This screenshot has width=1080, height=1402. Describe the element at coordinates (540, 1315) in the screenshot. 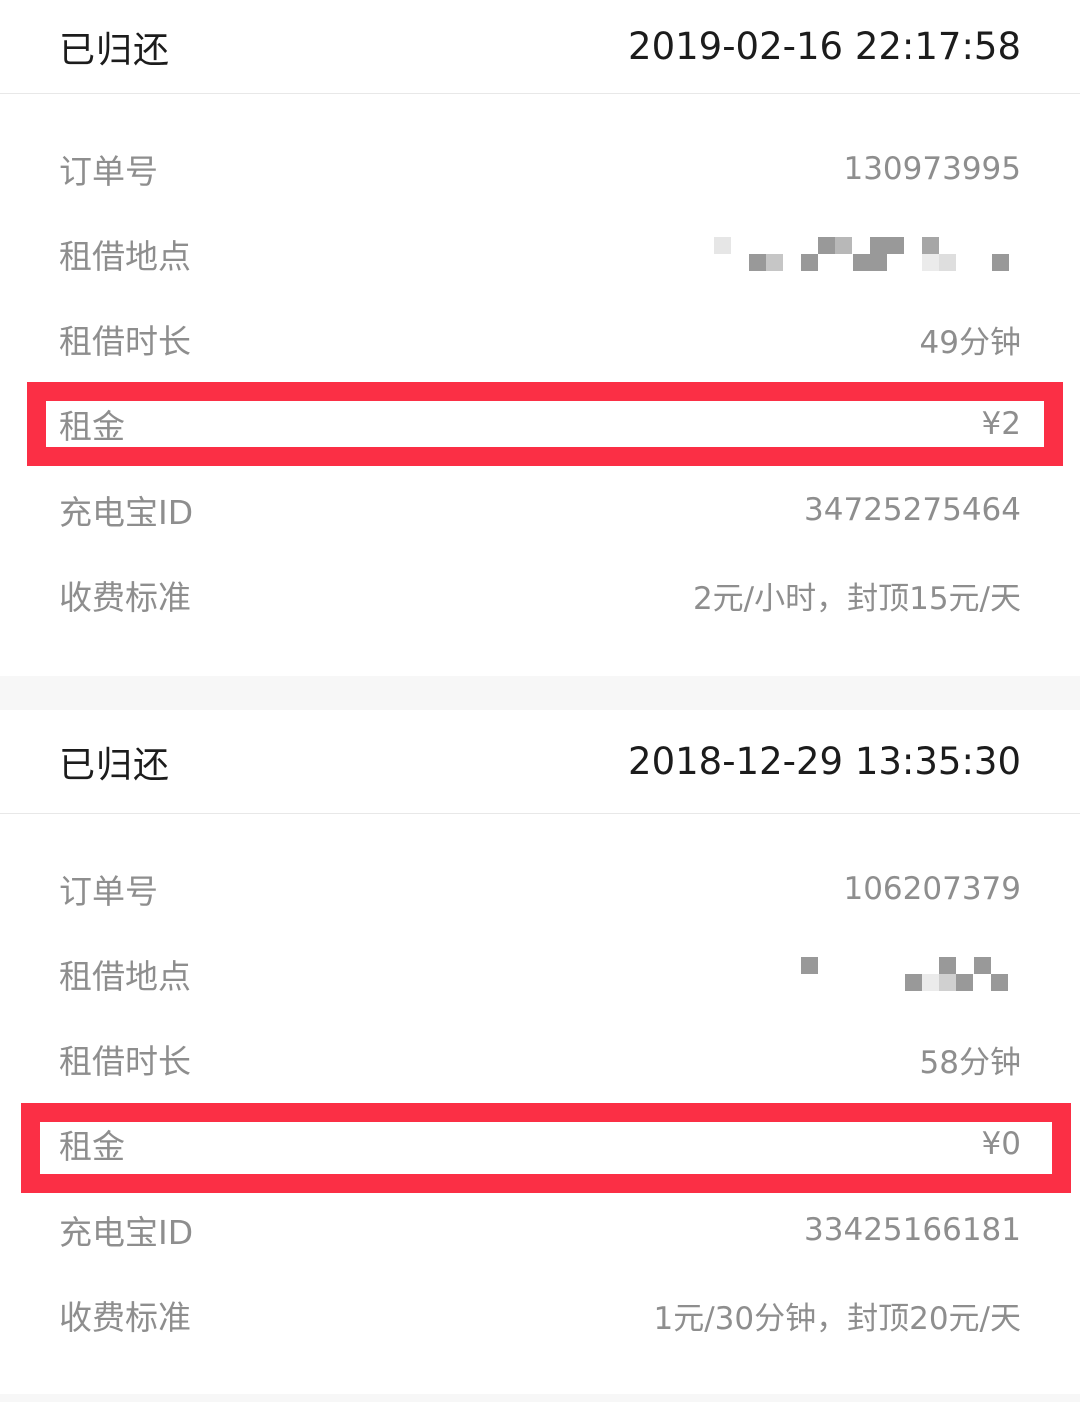

I see `row-pricing: 收费标准 1元/30分钟，封顶20元/天` at that location.